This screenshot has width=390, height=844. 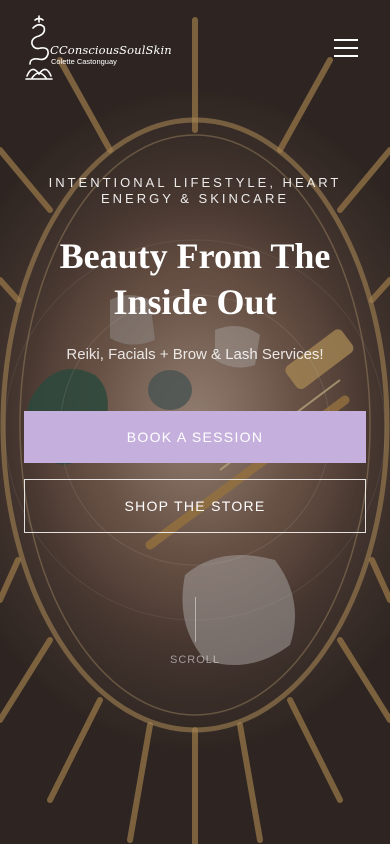 What do you see at coordinates (195, 279) in the screenshot?
I see `hero-headline: Beauty From The Inside Out` at bounding box center [195, 279].